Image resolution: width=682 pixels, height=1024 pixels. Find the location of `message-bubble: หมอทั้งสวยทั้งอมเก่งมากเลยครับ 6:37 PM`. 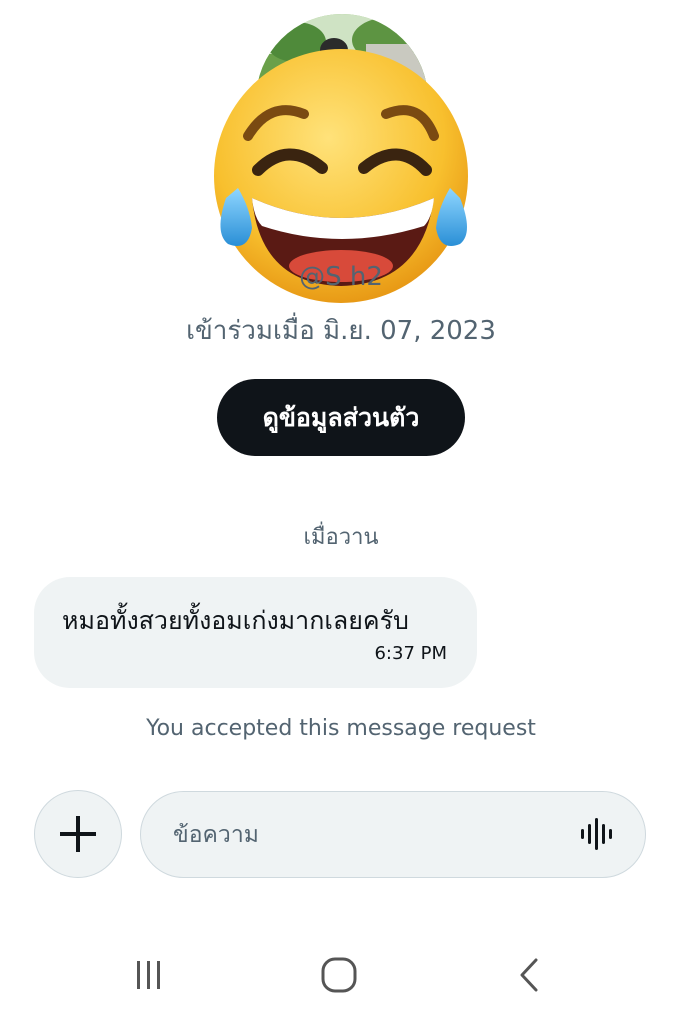

message-bubble: หมอทั้งสวยทั้งอมเก่งมากเลยครับ 6:37 PM is located at coordinates (255, 632).